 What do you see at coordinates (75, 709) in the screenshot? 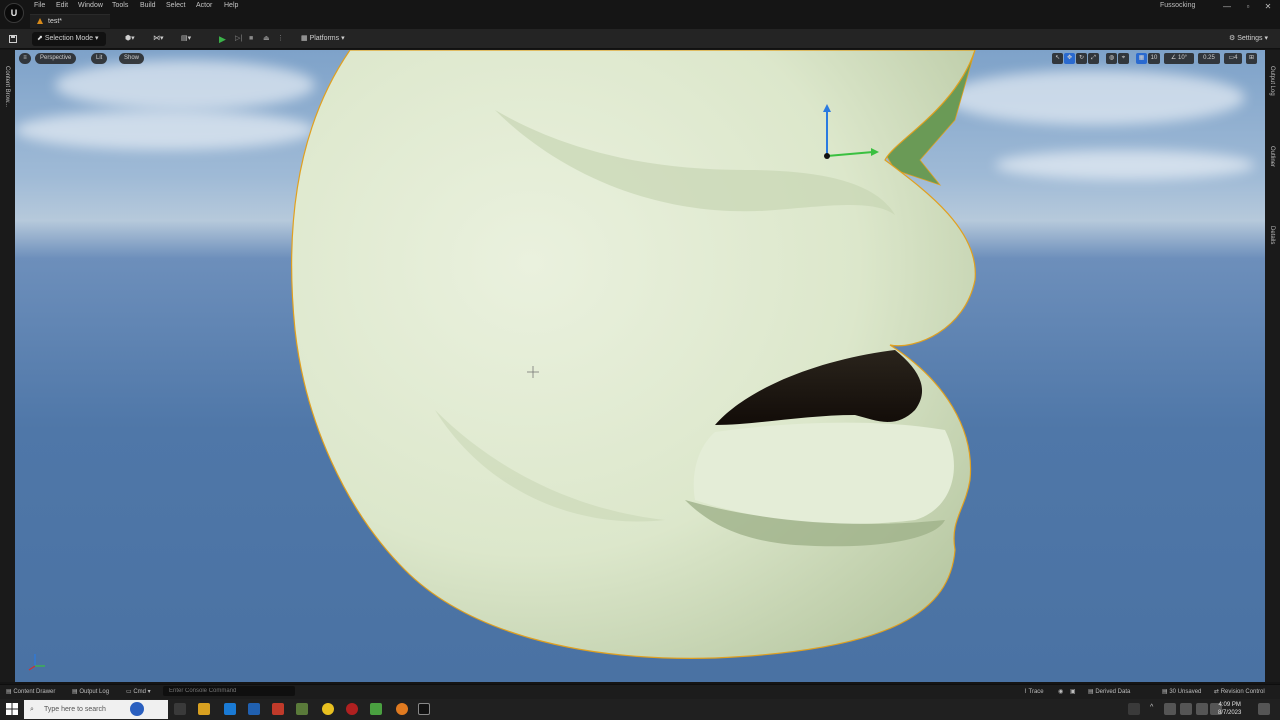
I see `search-placeholder: Type here to search` at bounding box center [75, 709].